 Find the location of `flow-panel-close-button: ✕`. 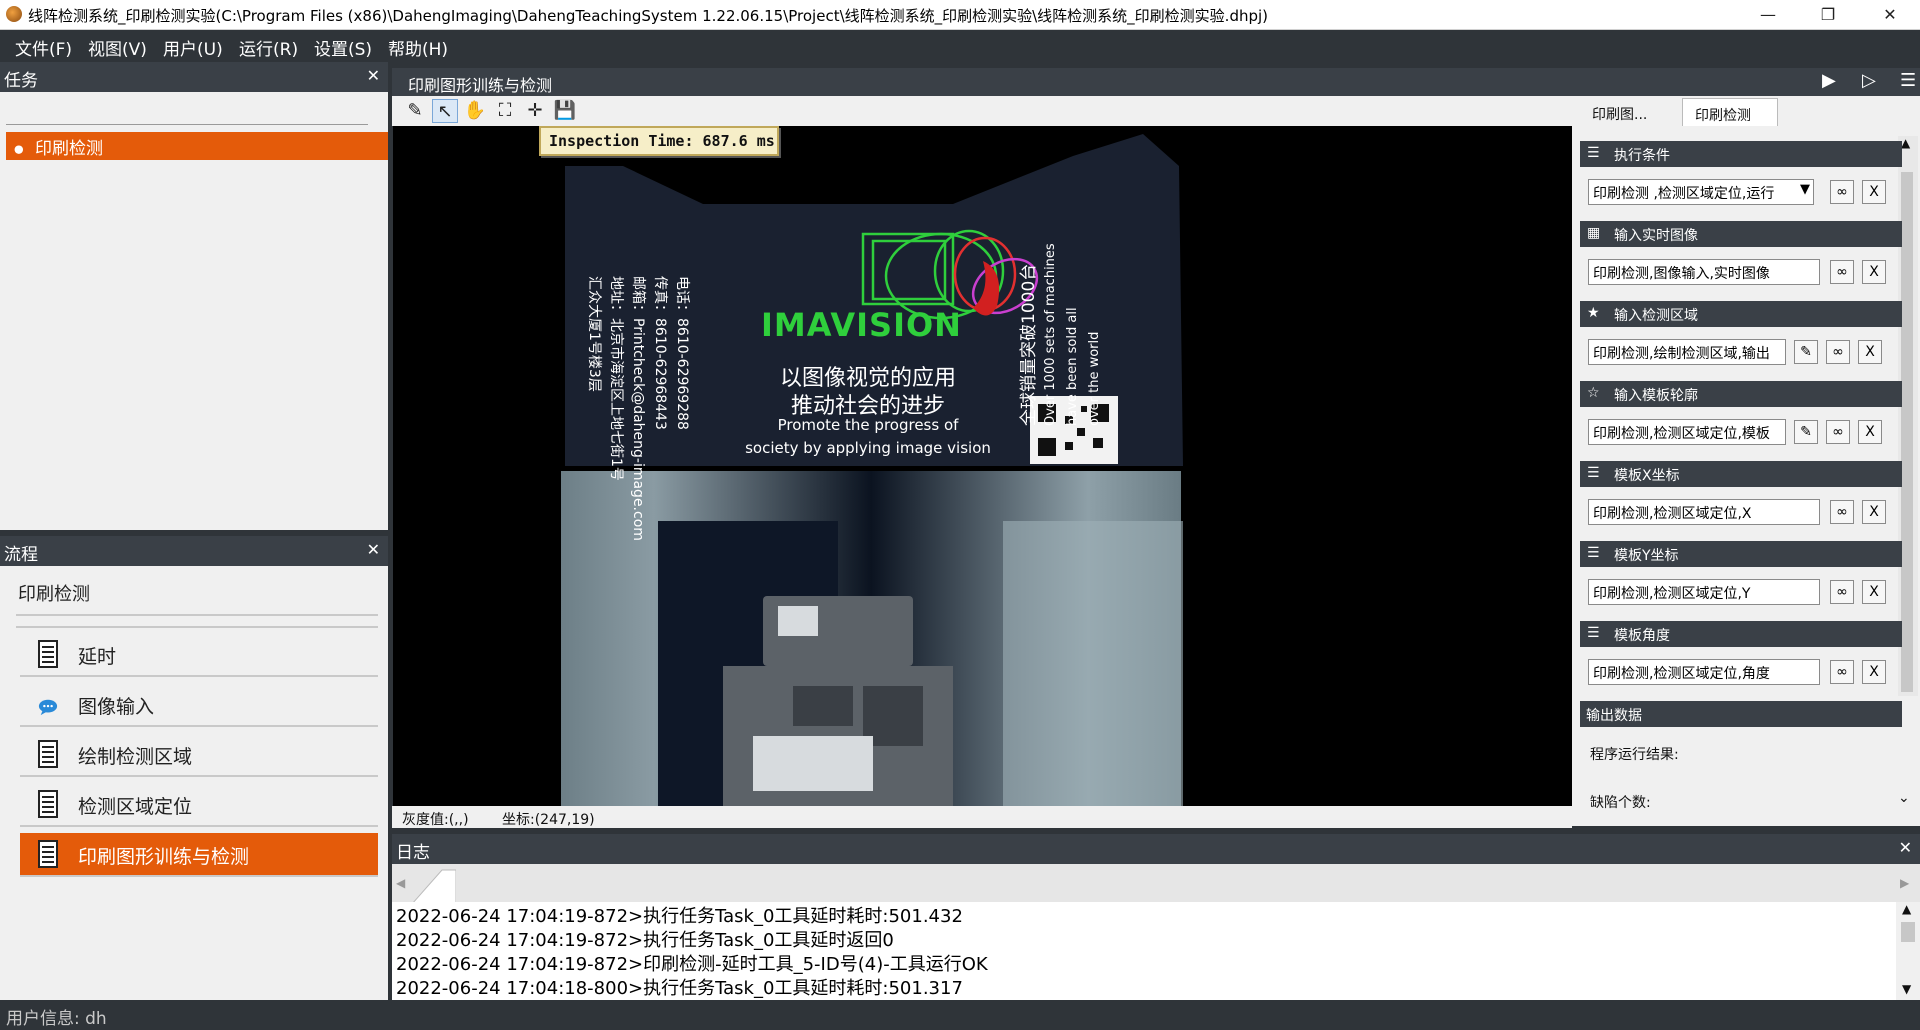

flow-panel-close-button: ✕ is located at coordinates (373, 549).